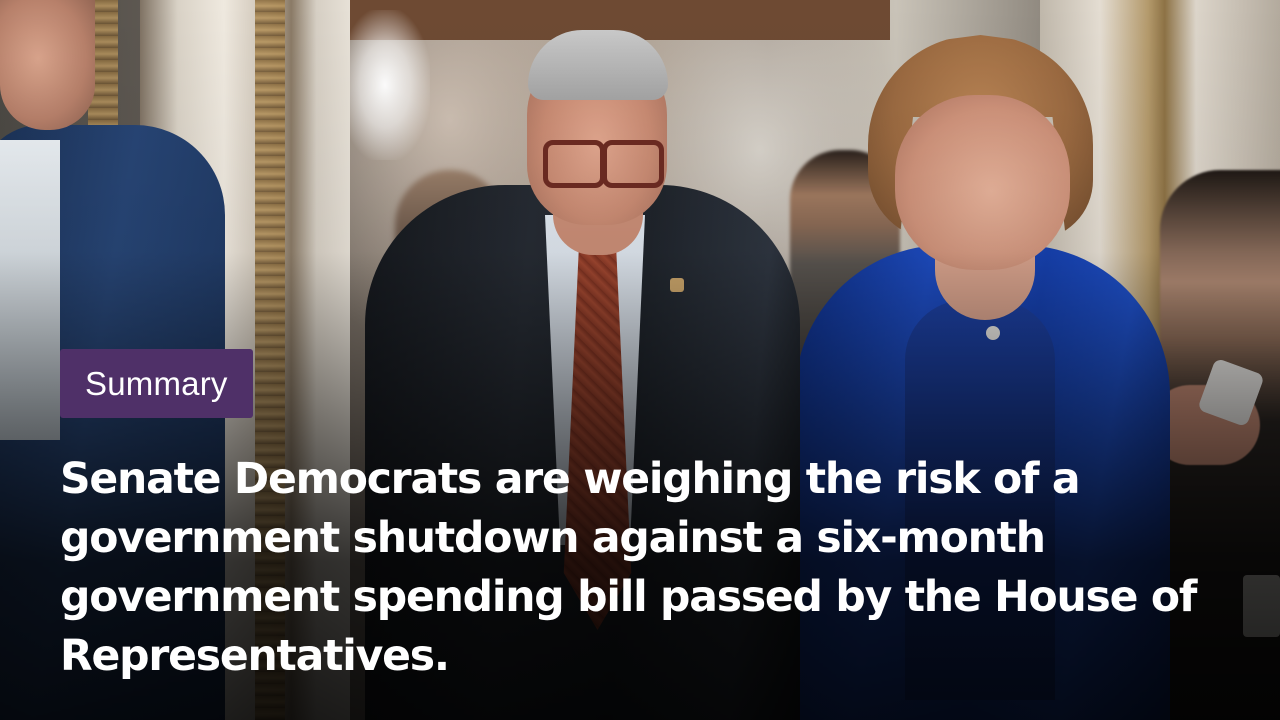  I want to click on summary-tag-label: Summary, so click(156, 383).